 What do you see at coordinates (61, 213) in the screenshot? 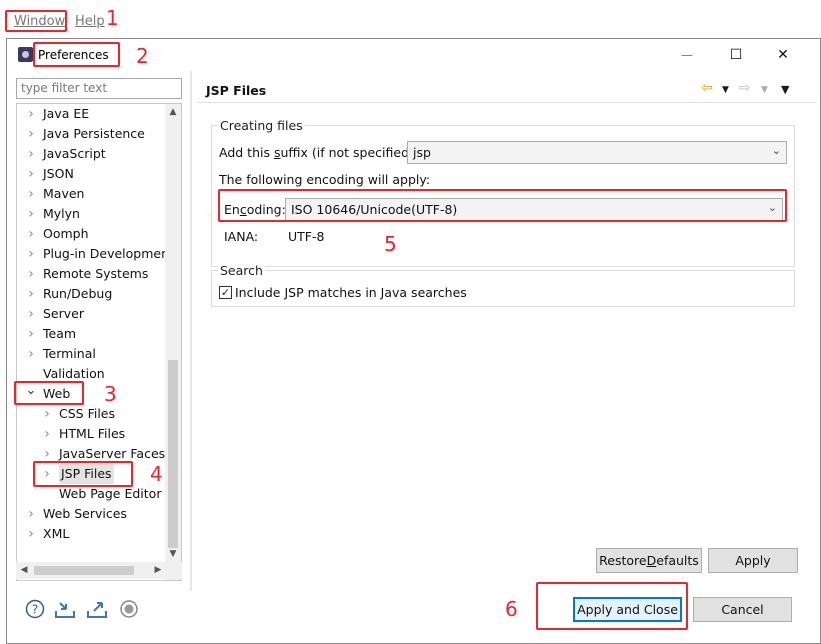
I see `tree-item-label: Mylyn` at bounding box center [61, 213].